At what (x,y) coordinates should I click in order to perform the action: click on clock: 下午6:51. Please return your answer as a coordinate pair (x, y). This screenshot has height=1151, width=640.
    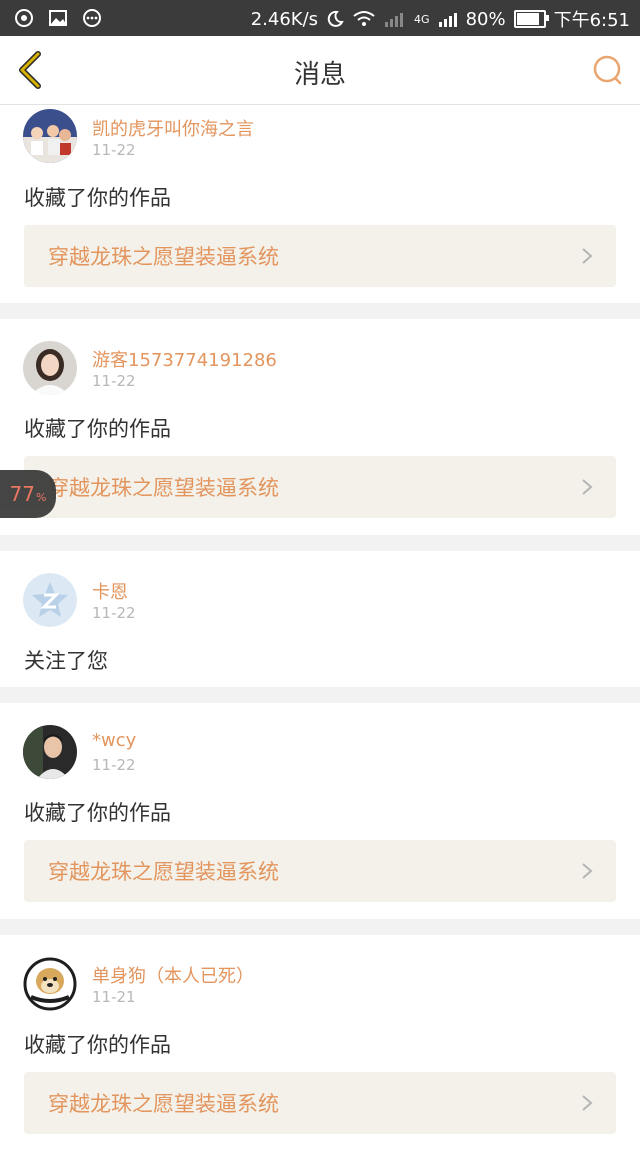
    Looking at the image, I should click on (591, 20).